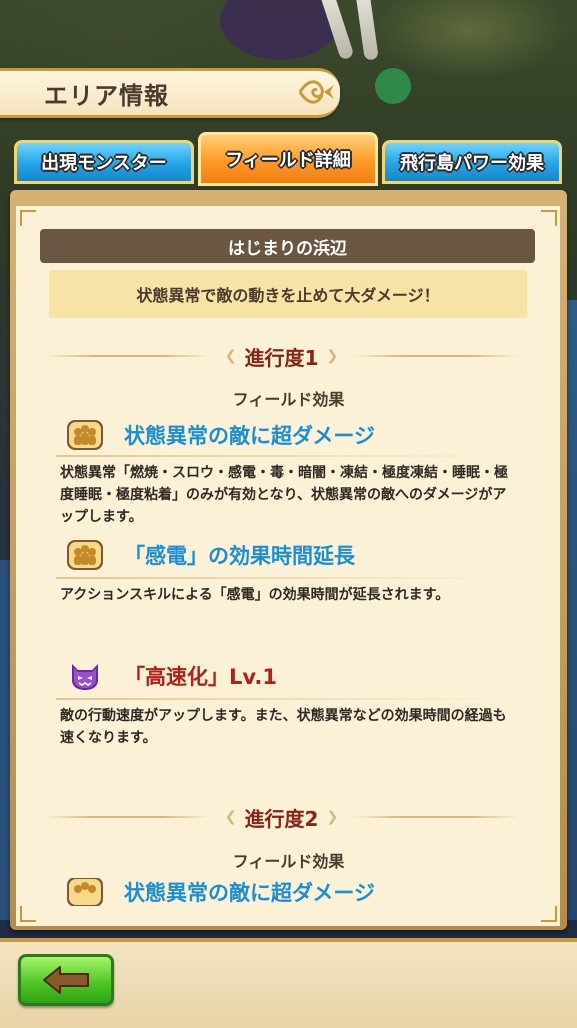 The image size is (577, 1028). I want to click on tab-island-power: 飛行島パワー効果, so click(472, 162).